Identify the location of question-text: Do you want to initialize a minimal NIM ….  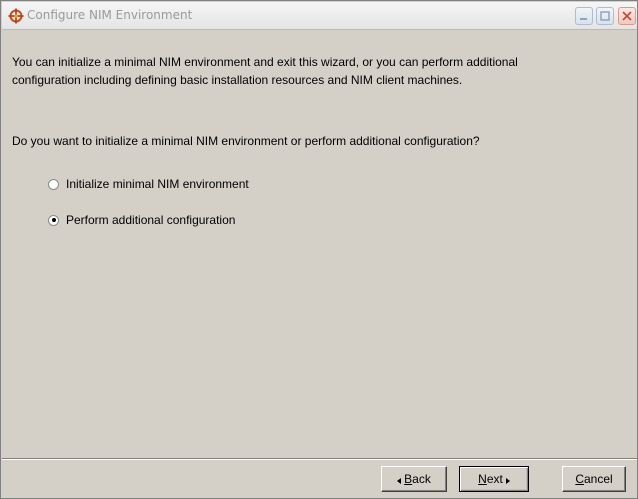
(246, 141).